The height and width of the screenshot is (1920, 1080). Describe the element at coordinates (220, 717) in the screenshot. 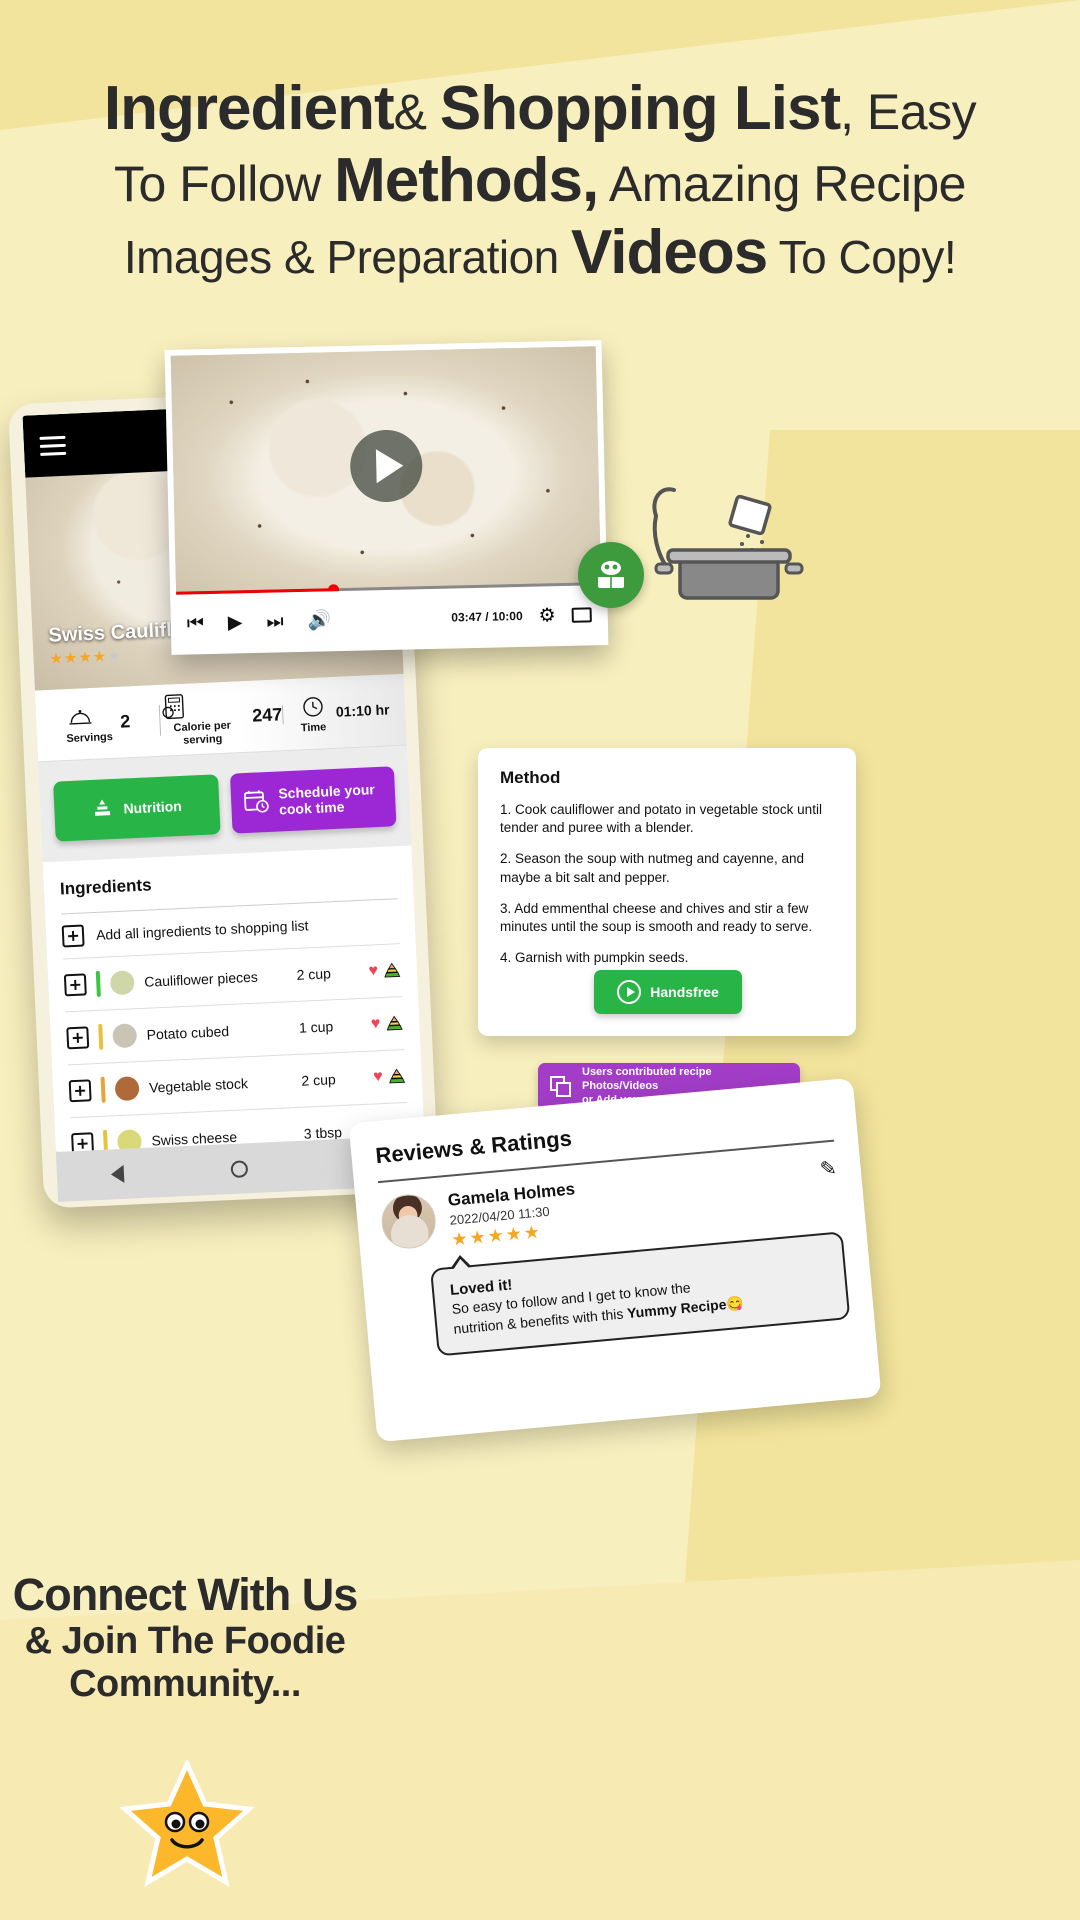

I see `stat-calories: Calorie per serving 247` at that location.